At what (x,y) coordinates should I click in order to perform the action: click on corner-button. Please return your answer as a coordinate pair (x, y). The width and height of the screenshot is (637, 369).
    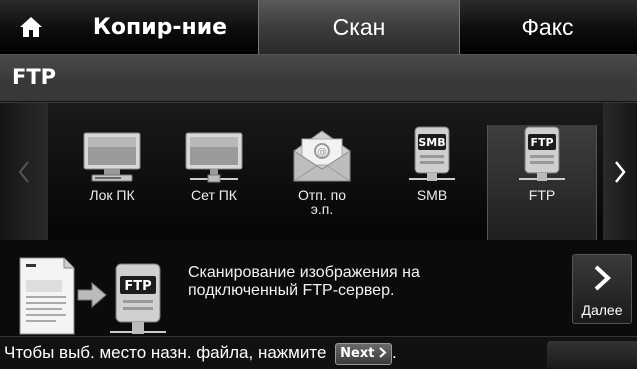
    Looking at the image, I should click on (592, 355).